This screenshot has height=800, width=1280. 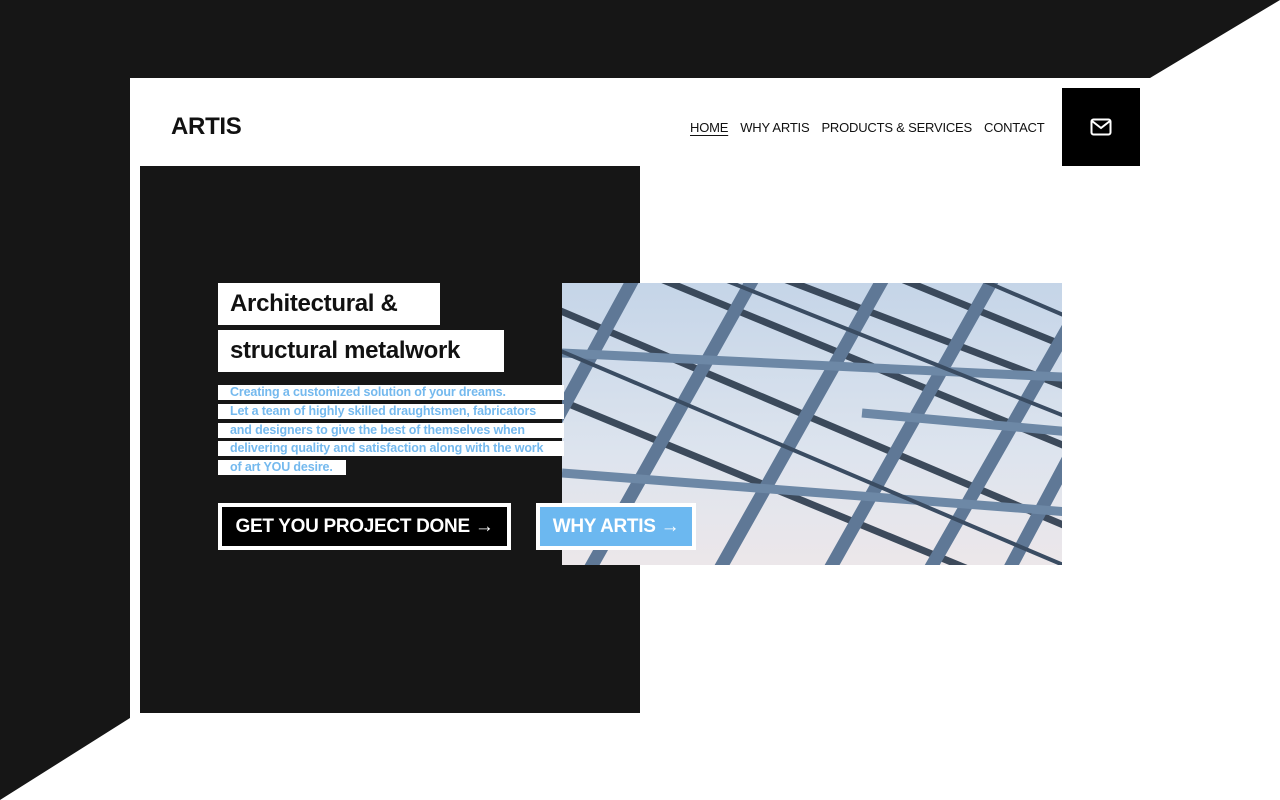 I want to click on nav-item-products-services: PRODUCTS & SERVICES, so click(x=896, y=127).